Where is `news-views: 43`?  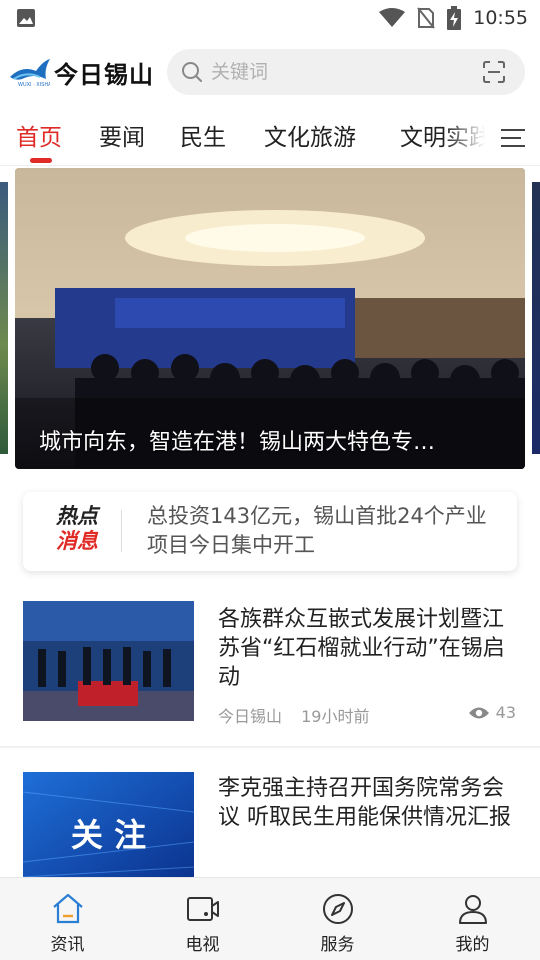 news-views: 43 is located at coordinates (492, 712).